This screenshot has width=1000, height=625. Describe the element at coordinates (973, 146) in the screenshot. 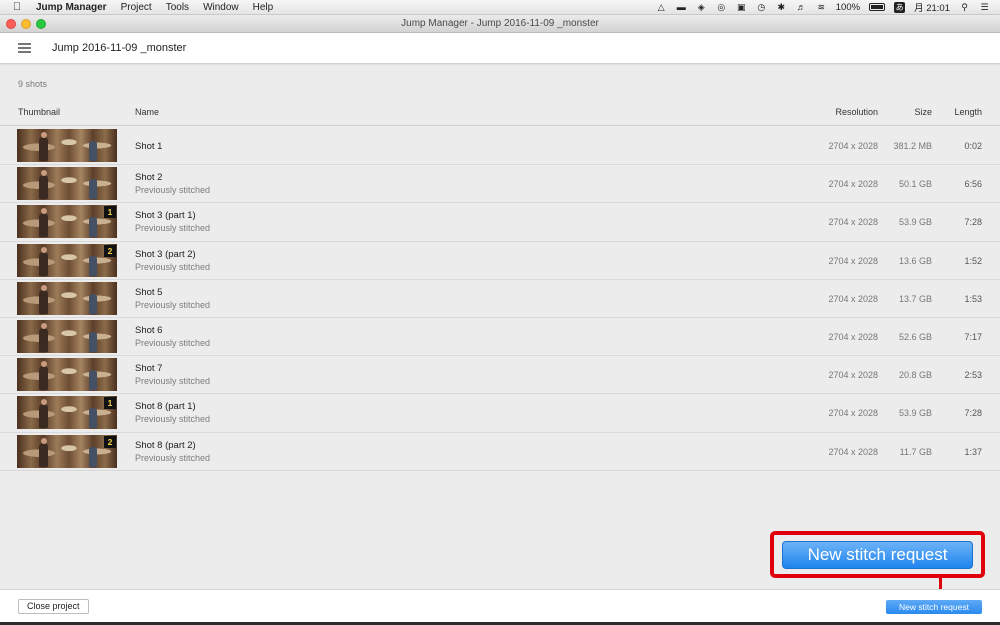

I see `shot-length: 0:02` at that location.